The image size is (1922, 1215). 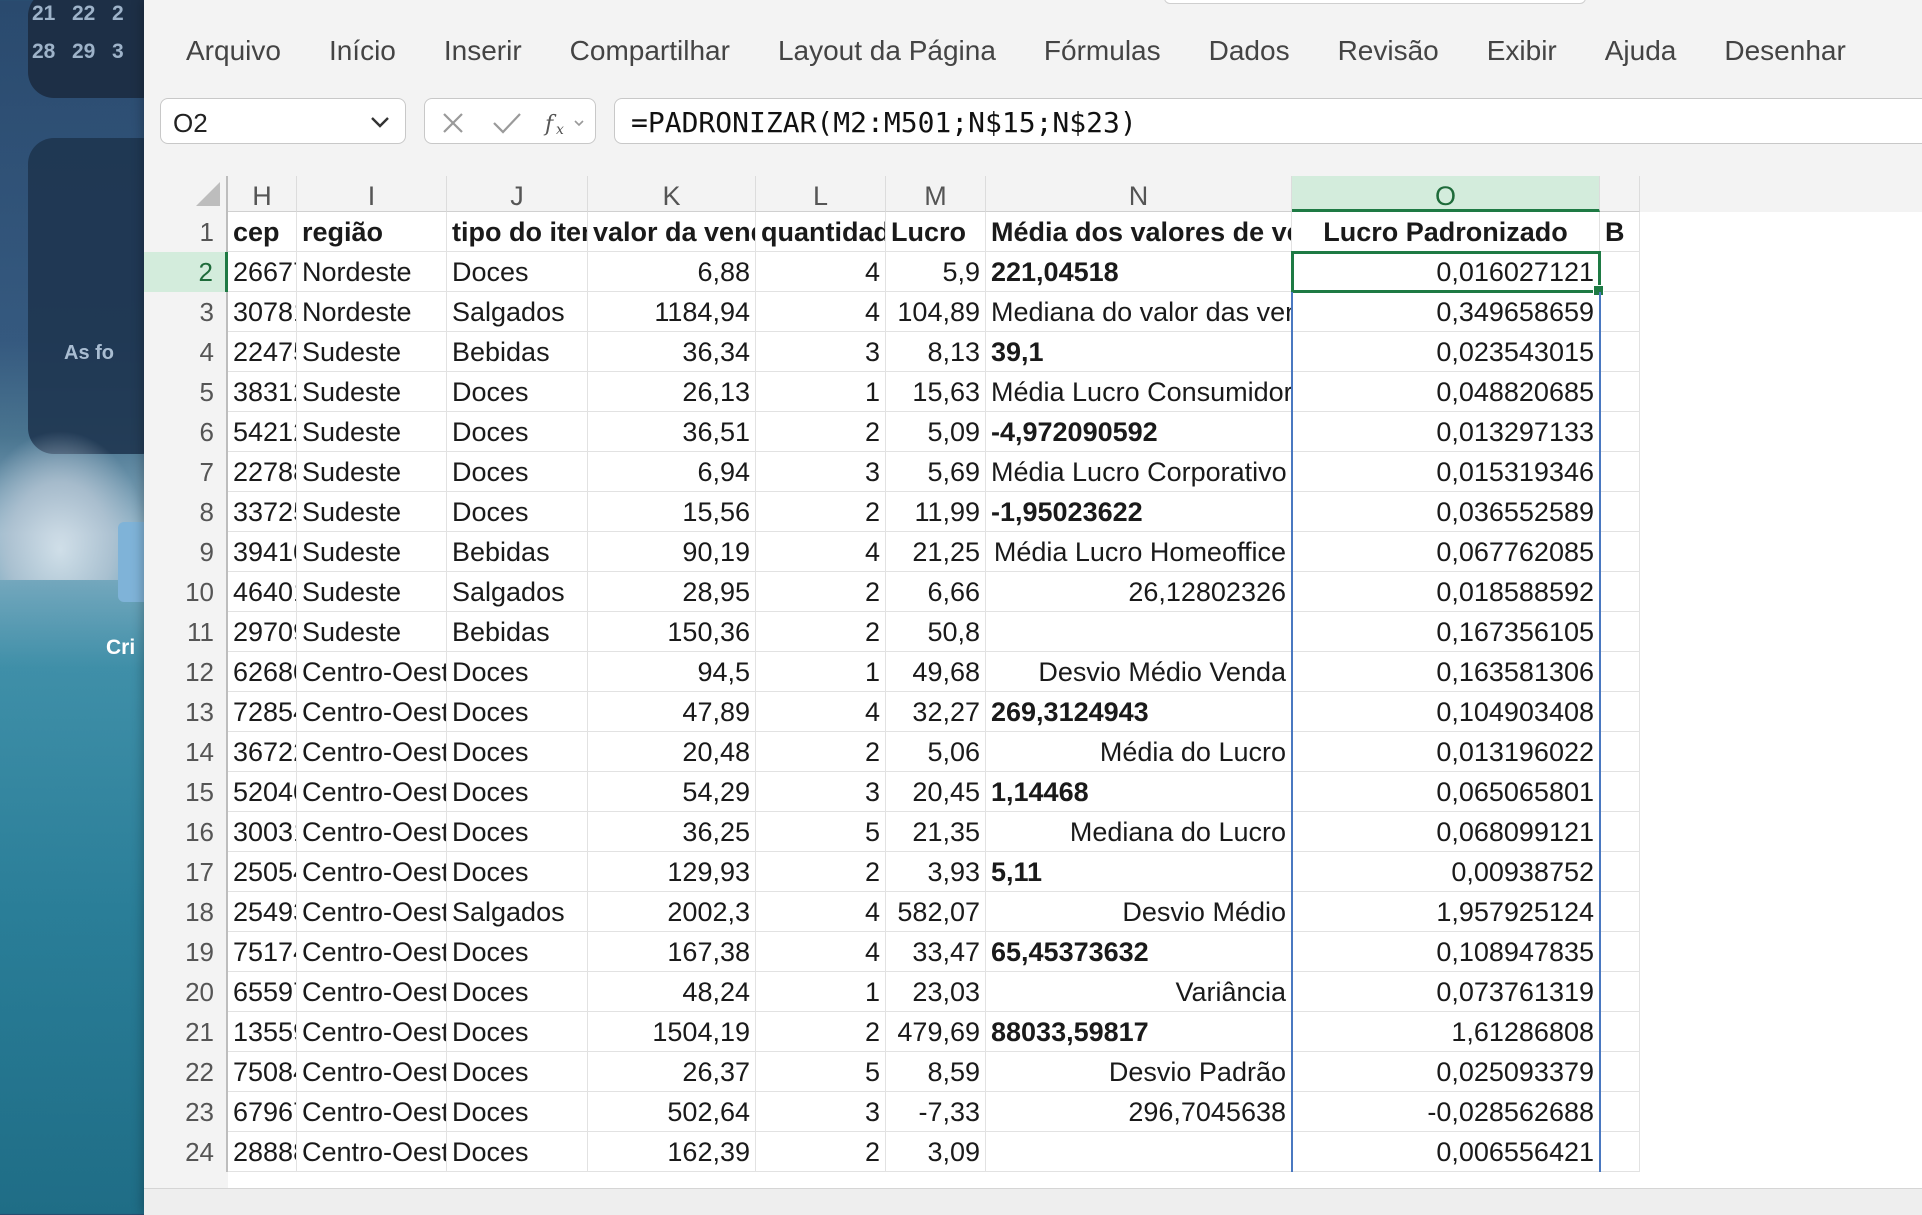 I want to click on cell-valor-da-venda: 28,95, so click(x=672, y=592).